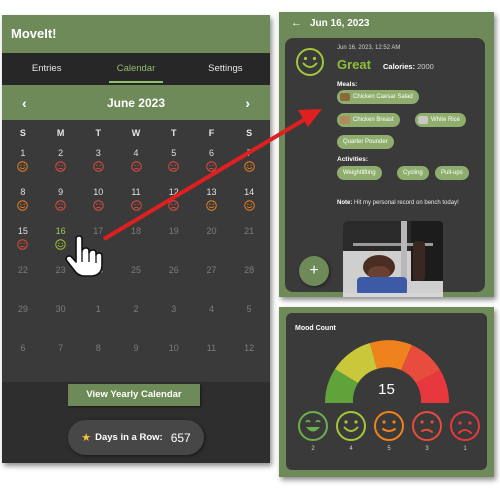 The image size is (500, 500). What do you see at coordinates (174, 243) in the screenshot?
I see `calendar-day: 19` at bounding box center [174, 243].